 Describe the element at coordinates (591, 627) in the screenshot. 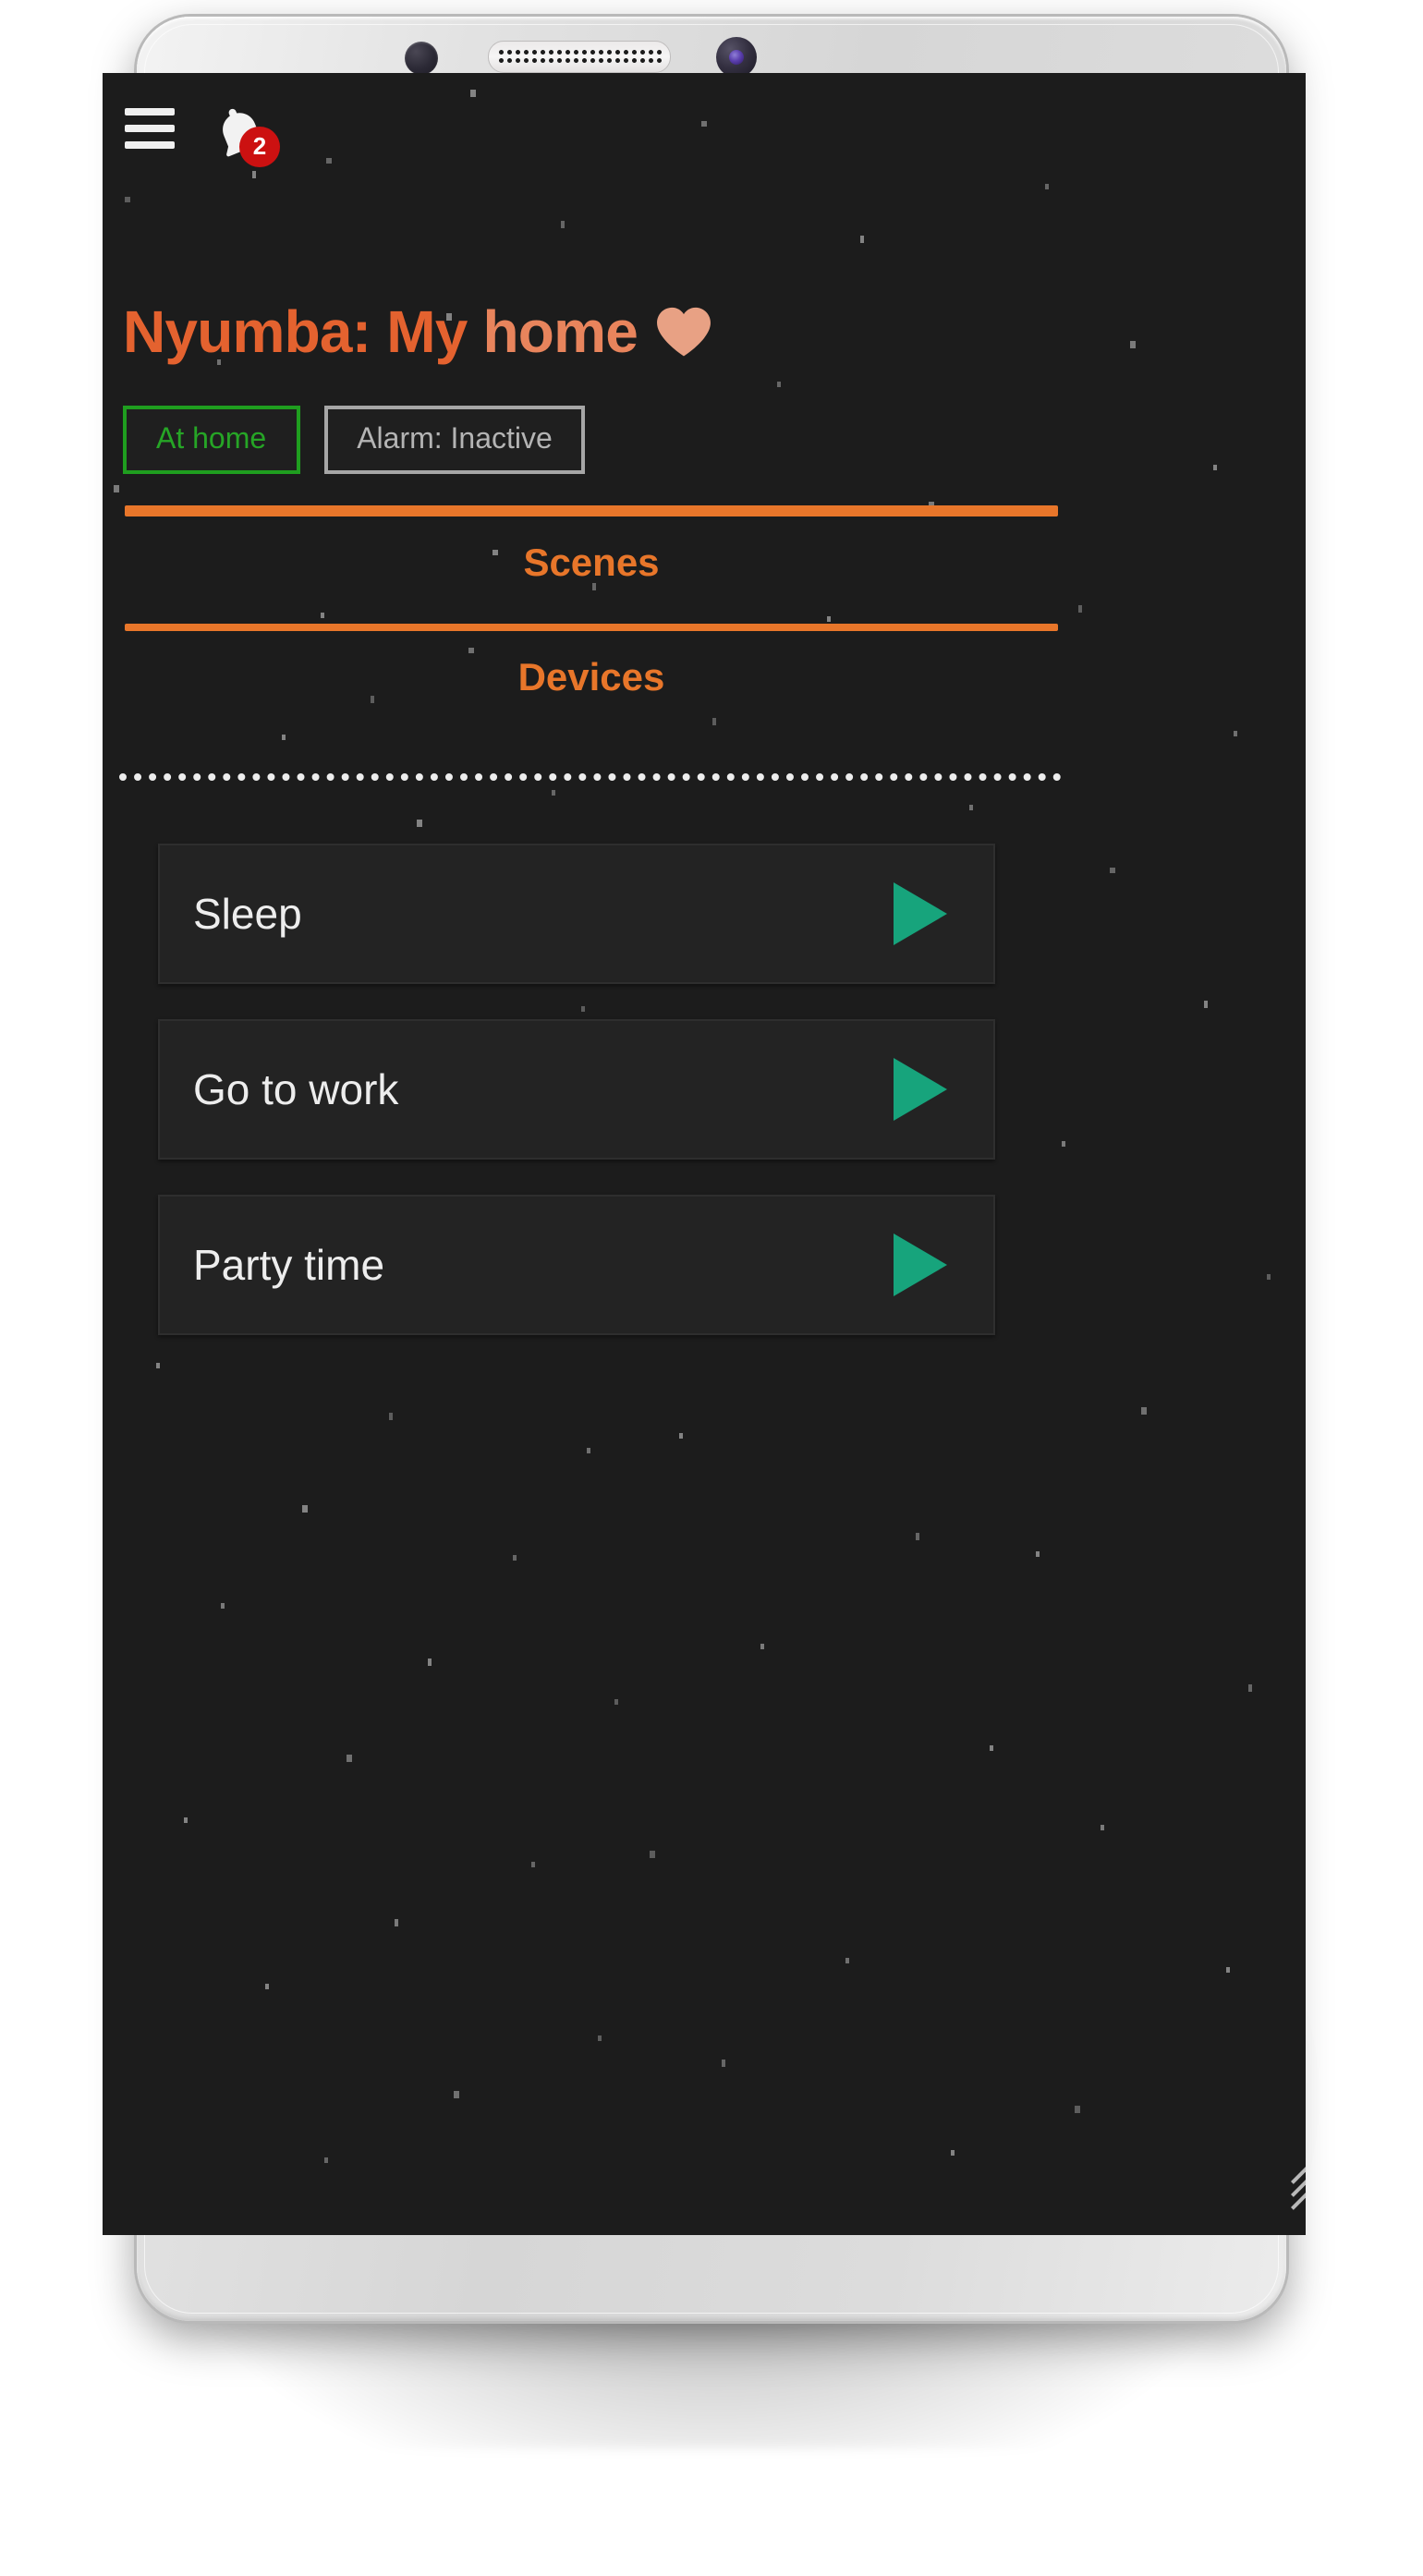

I see `tab-indicator-devices` at that location.